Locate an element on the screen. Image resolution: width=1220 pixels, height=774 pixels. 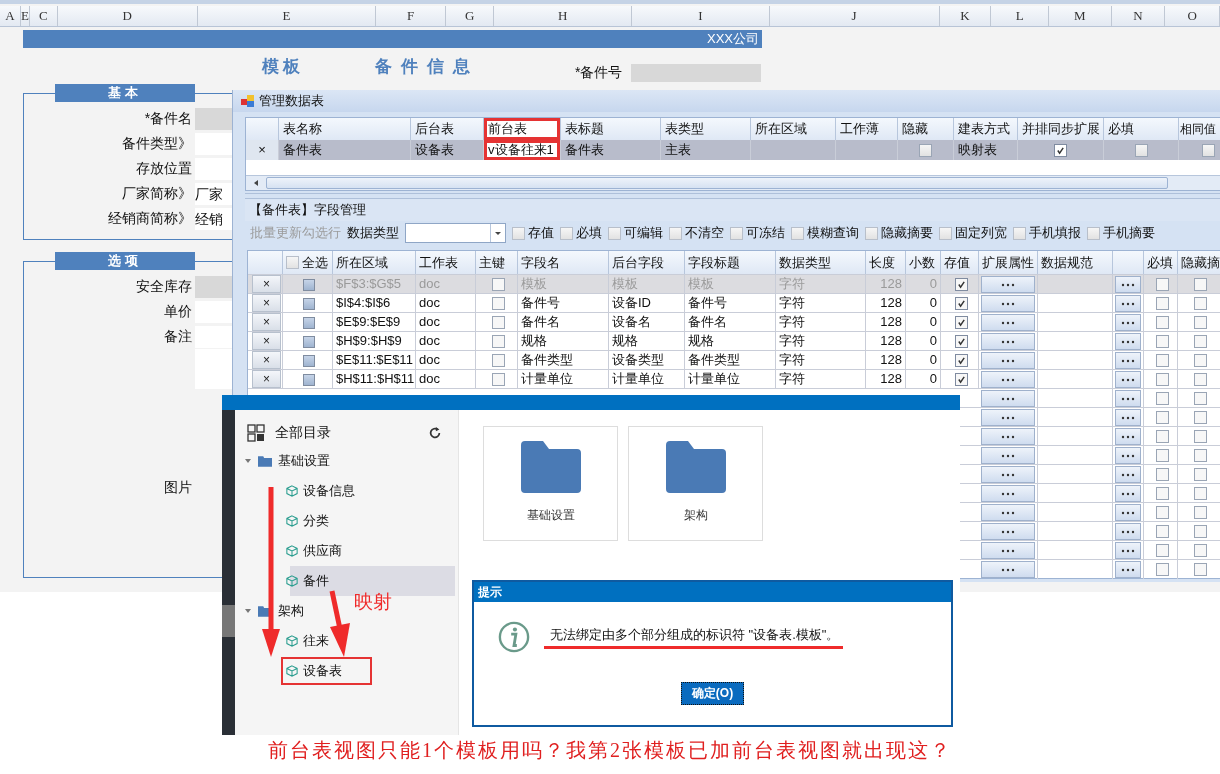
tree-item: 备件 is located at coordinates (316, 581).